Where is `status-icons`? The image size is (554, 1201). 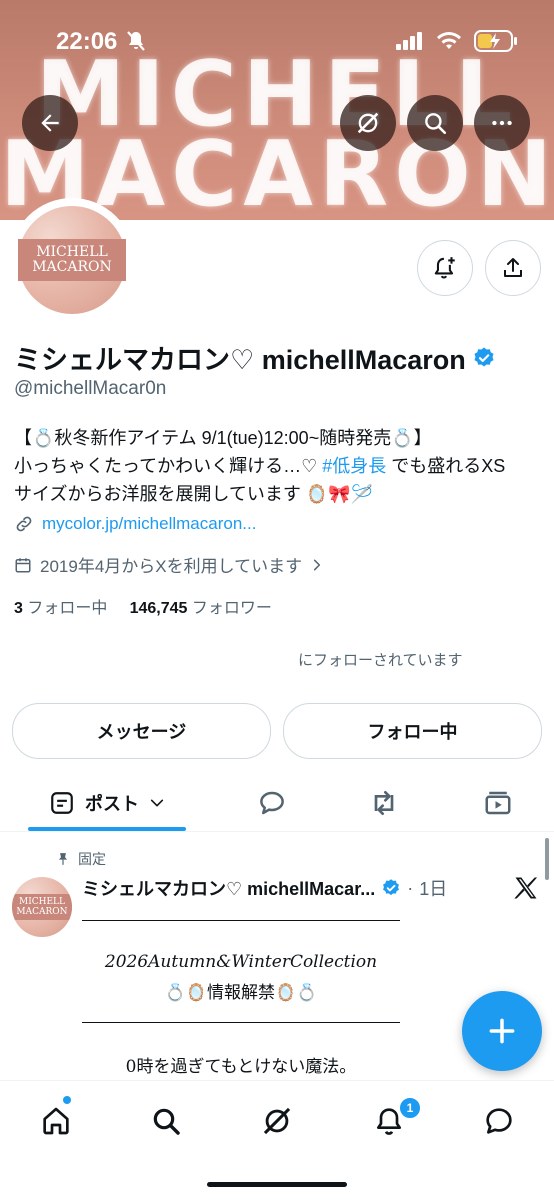 status-icons is located at coordinates (457, 41).